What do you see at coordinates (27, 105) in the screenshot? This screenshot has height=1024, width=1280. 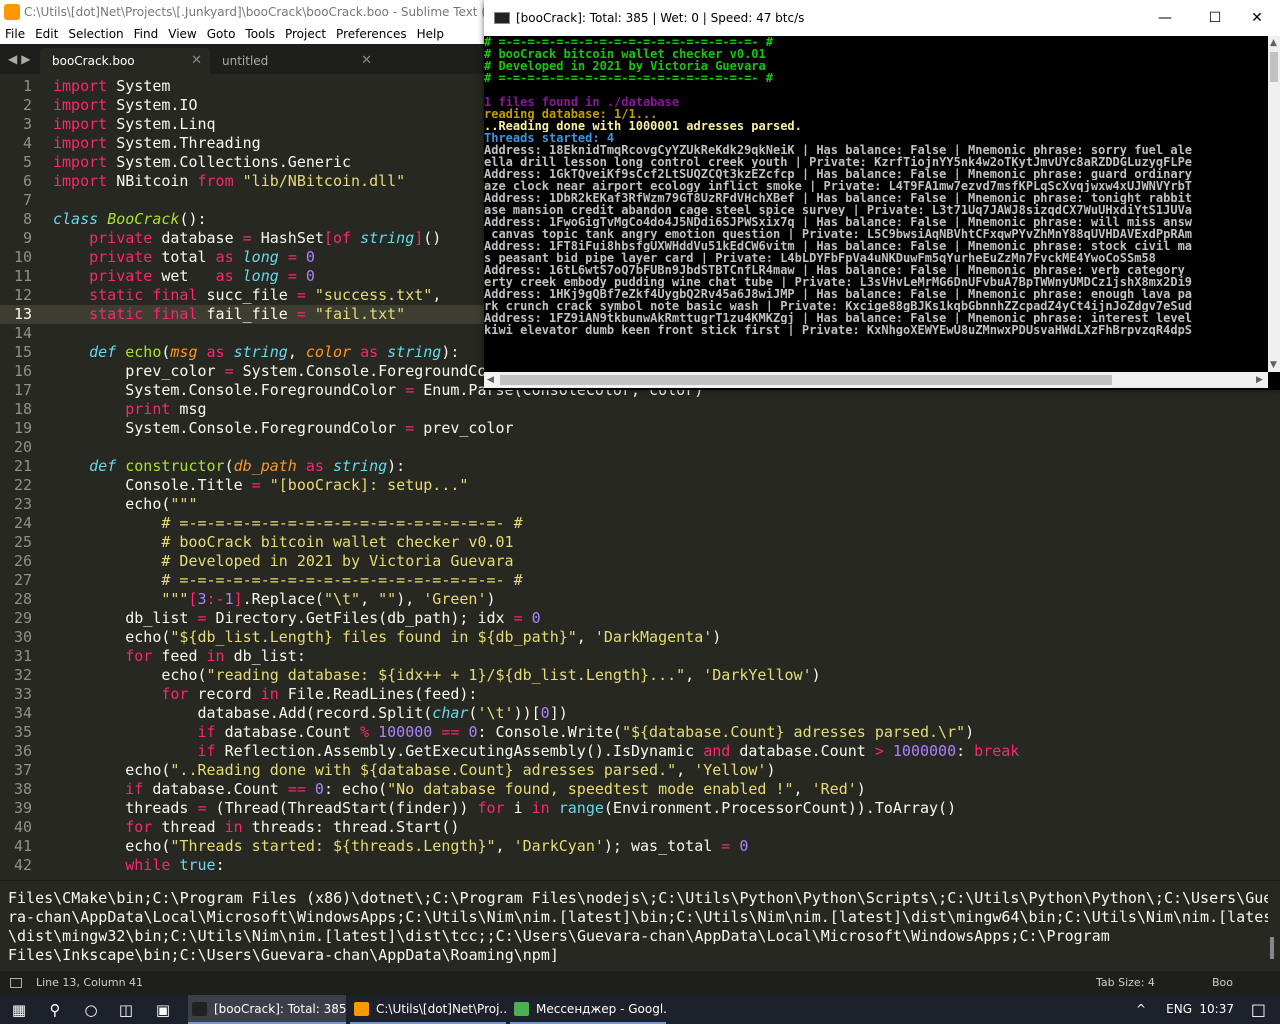 I see `line-number: 2` at bounding box center [27, 105].